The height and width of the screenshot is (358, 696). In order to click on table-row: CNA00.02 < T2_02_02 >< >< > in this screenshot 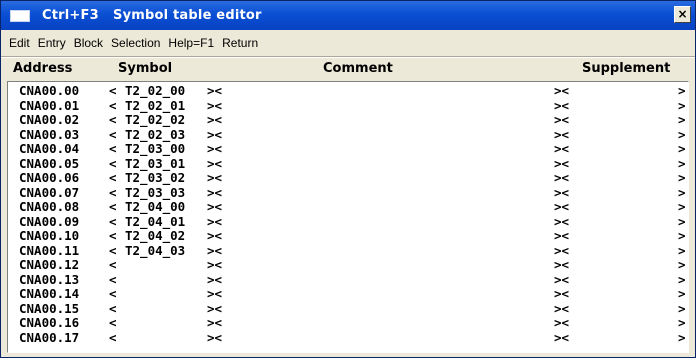, I will do `click(348, 120)`.